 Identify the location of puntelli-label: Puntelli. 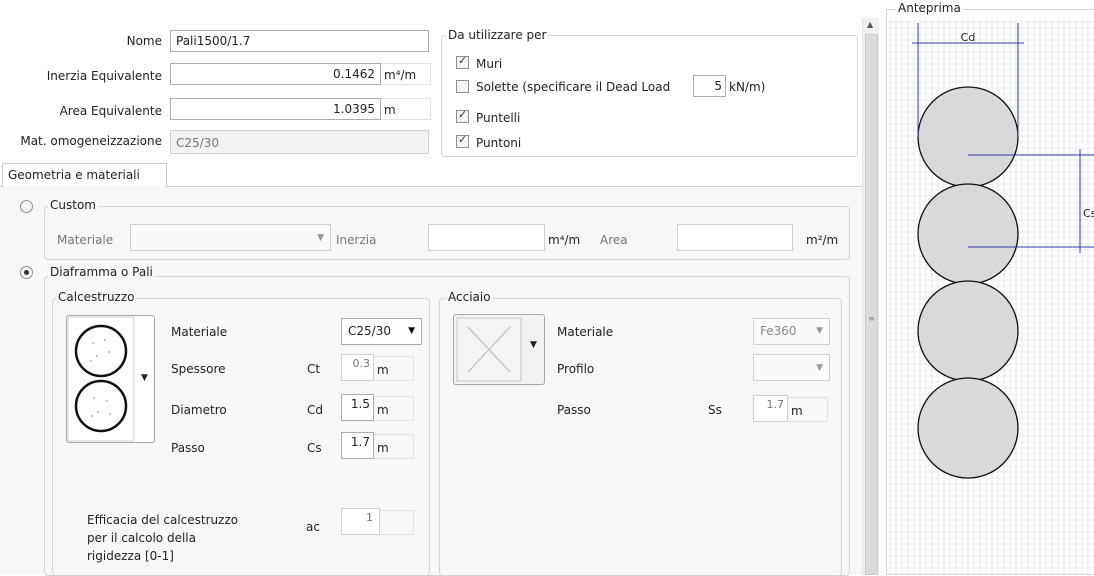
(498, 118).